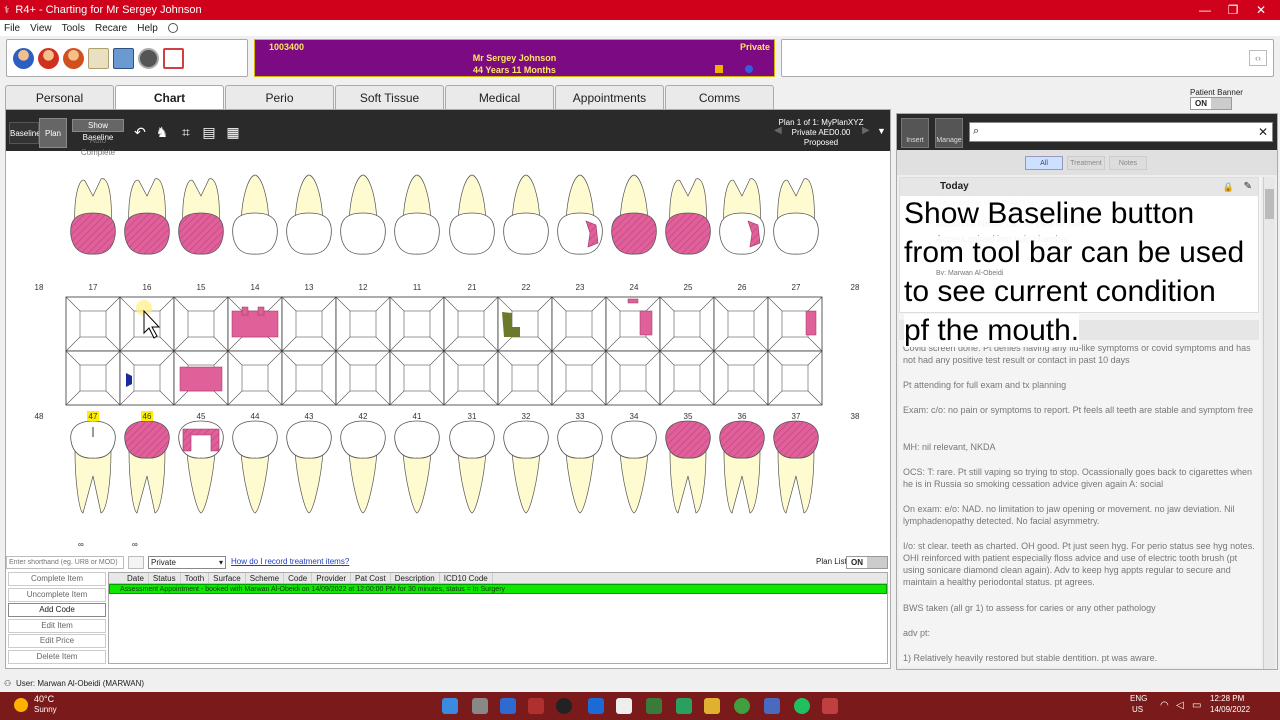 This screenshot has height=720, width=1280. Describe the element at coordinates (148, 58) in the screenshot. I see `camera-icon` at that location.